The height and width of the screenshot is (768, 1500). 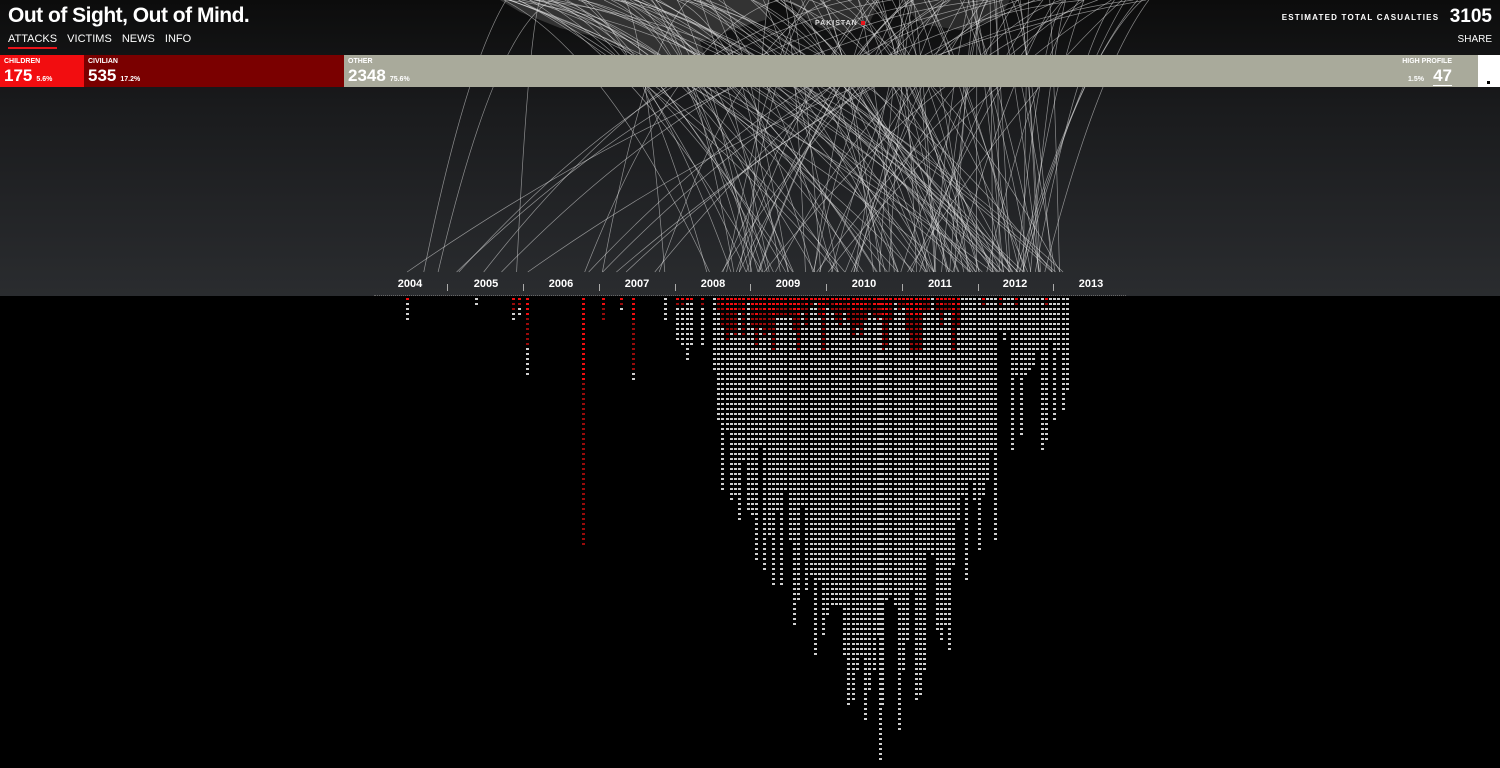 What do you see at coordinates (214, 71) in the screenshot?
I see `segment-civilian: CIVILIAN 535 17.2%` at bounding box center [214, 71].